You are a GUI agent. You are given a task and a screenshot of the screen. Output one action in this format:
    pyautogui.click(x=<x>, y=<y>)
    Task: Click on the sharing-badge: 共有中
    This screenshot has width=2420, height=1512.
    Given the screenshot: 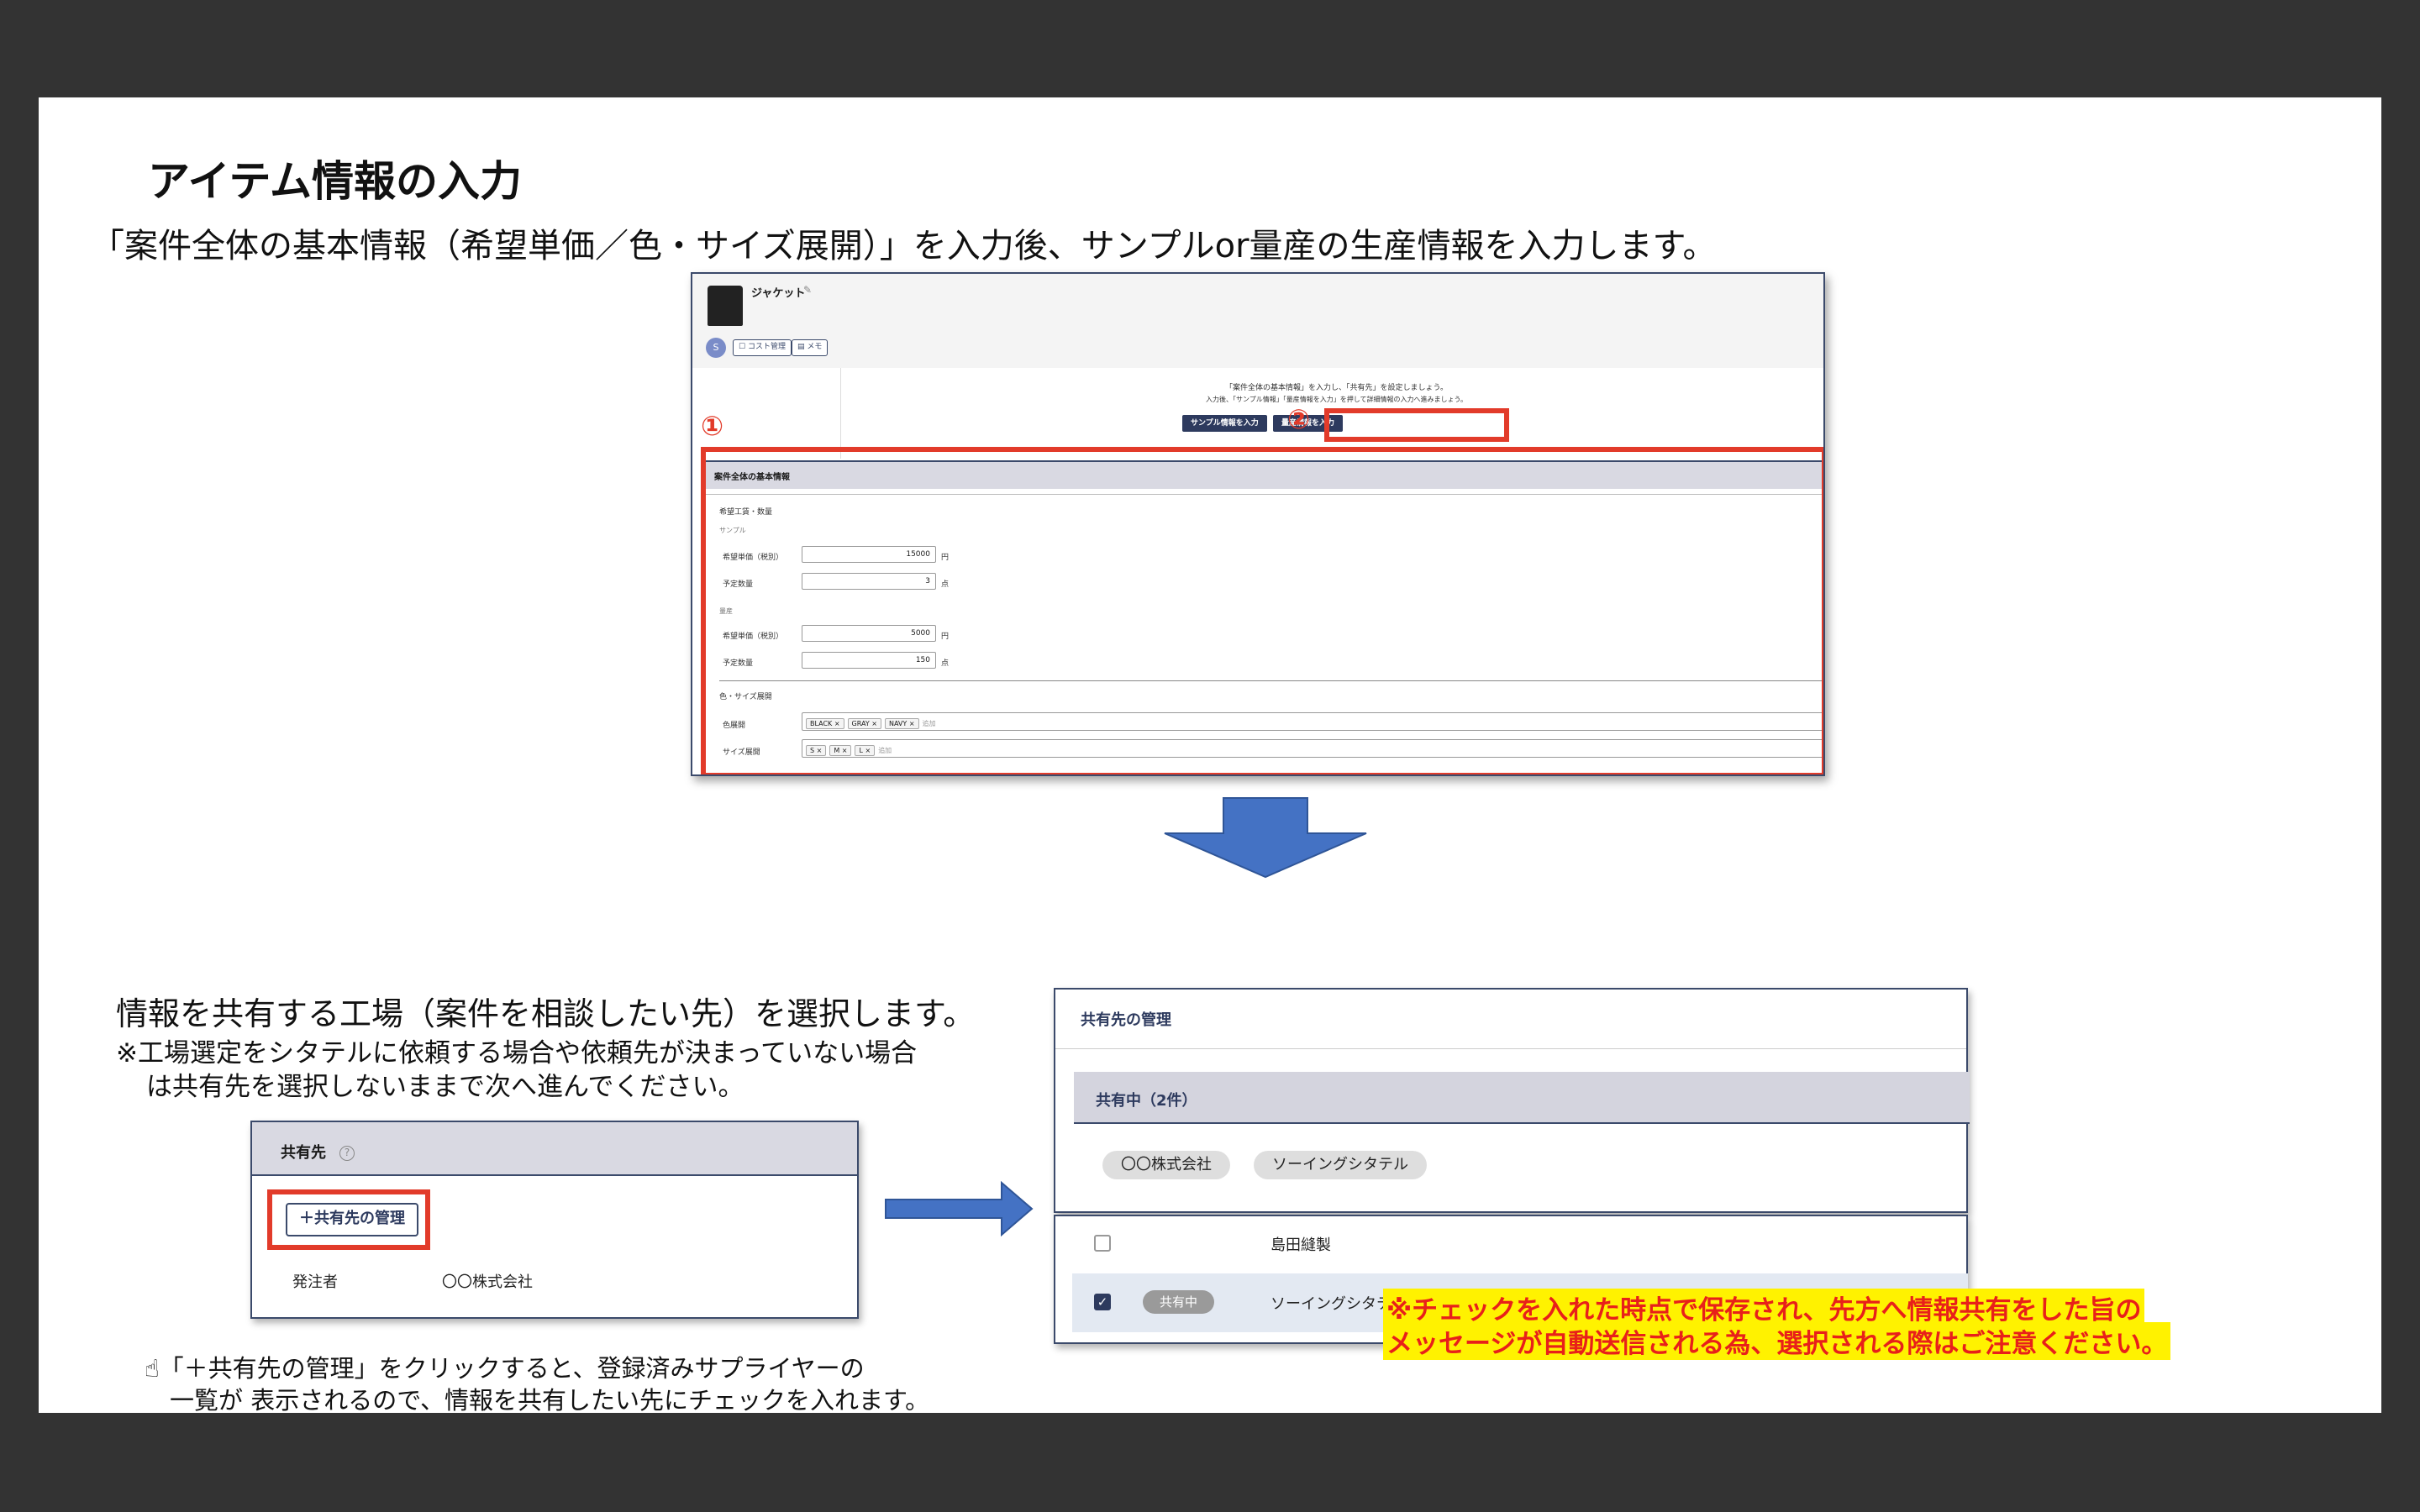 What is the action you would take?
    pyautogui.click(x=1179, y=1302)
    